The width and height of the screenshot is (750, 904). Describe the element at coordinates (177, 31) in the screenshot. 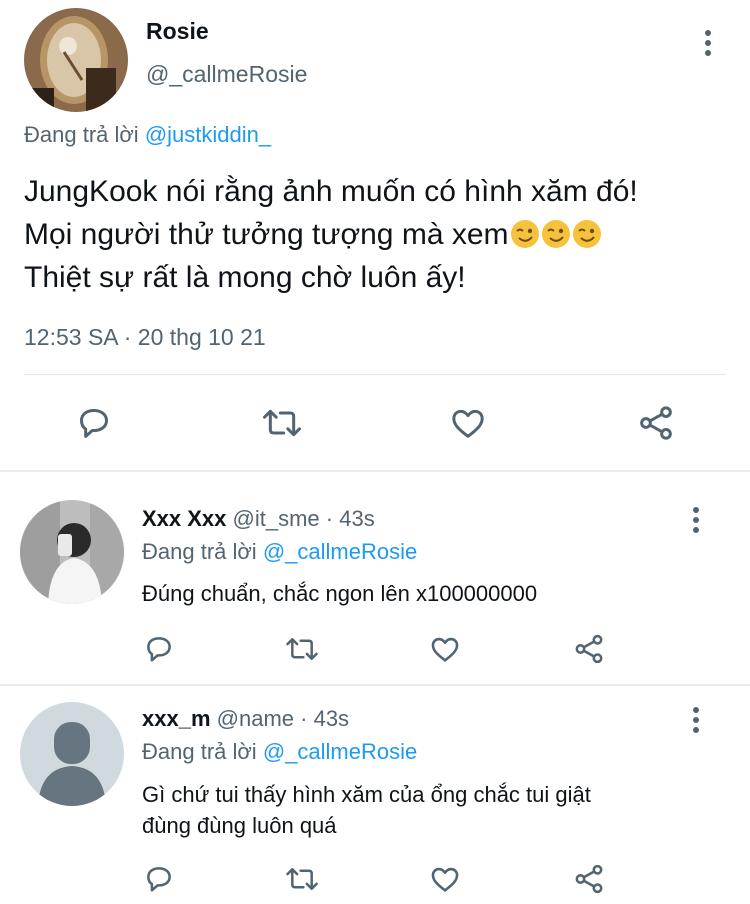

I see `author-name: Rosie` at that location.